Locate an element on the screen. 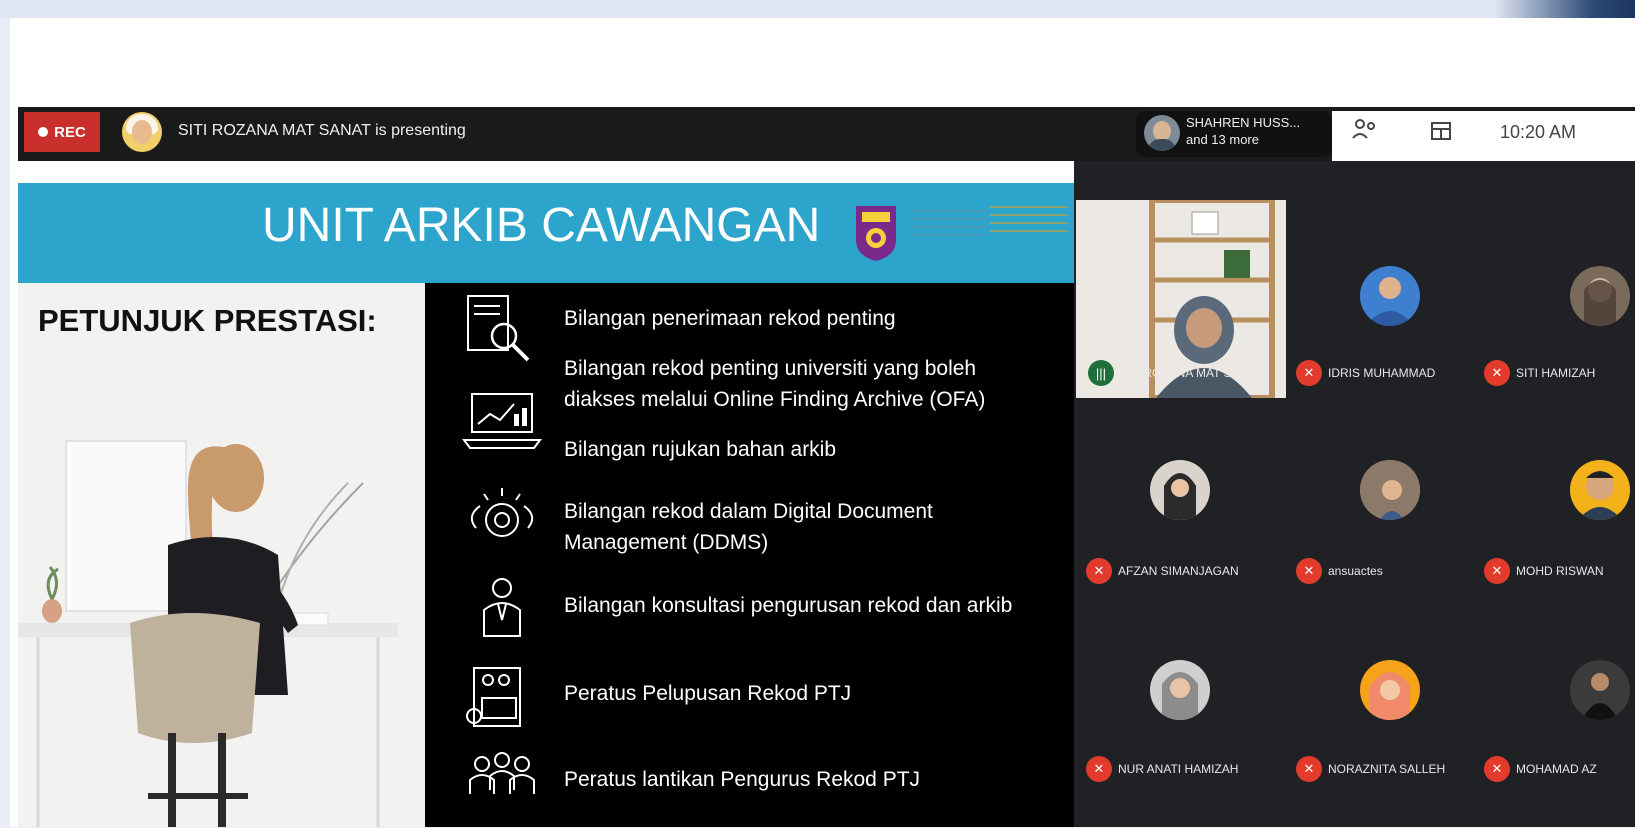 This screenshot has height=828, width=1635. slide-item-6: Peratus Pelupusan Rekod PTJ is located at coordinates (708, 693).